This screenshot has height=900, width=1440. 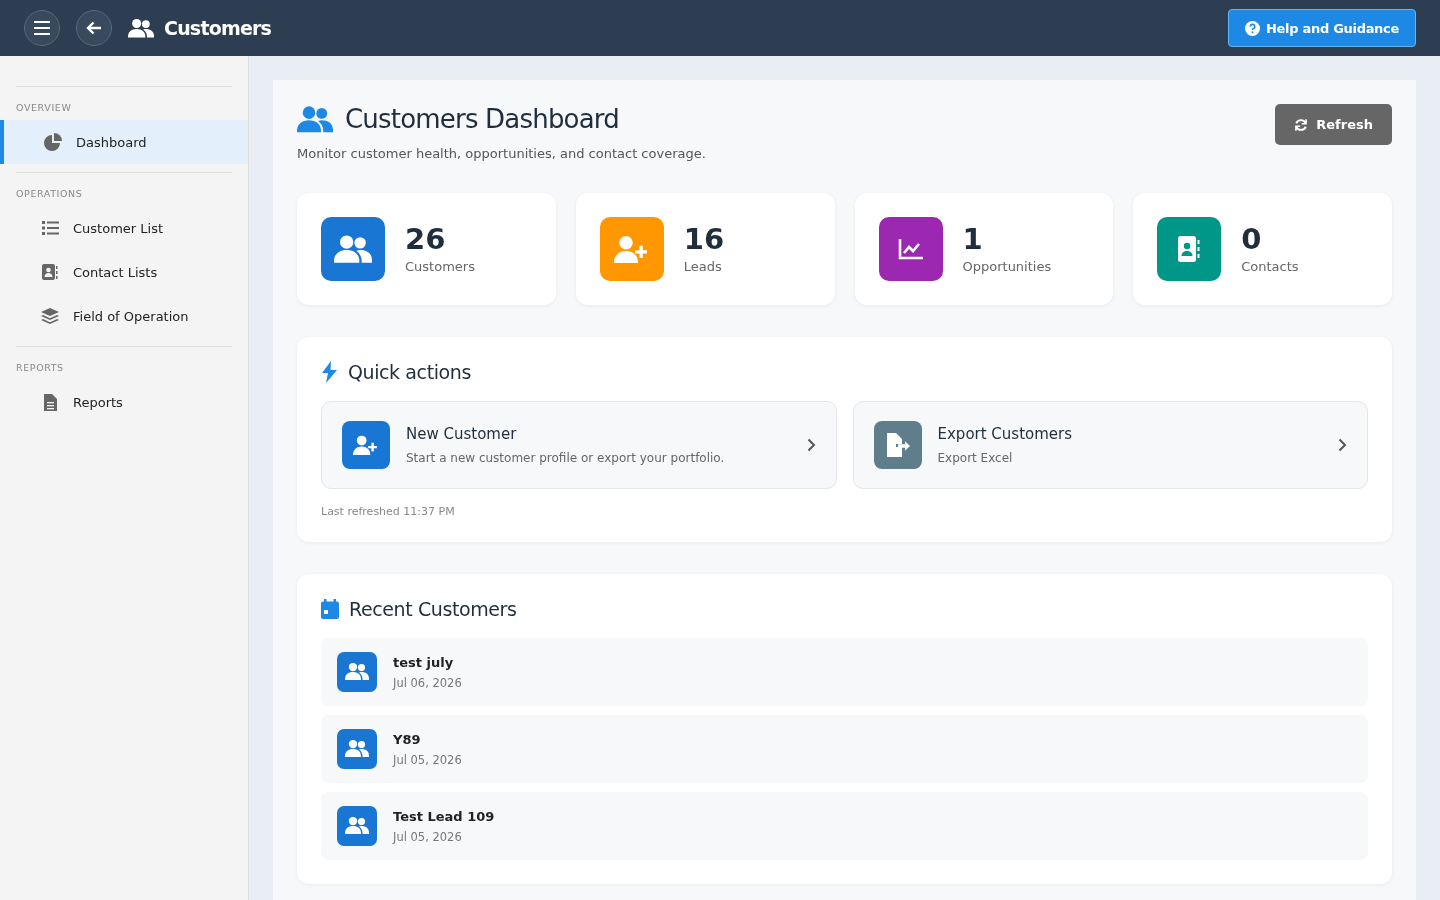 I want to click on page-subtitle: Monitor customer health, opportunities, and contact coverage., so click(x=501, y=153).